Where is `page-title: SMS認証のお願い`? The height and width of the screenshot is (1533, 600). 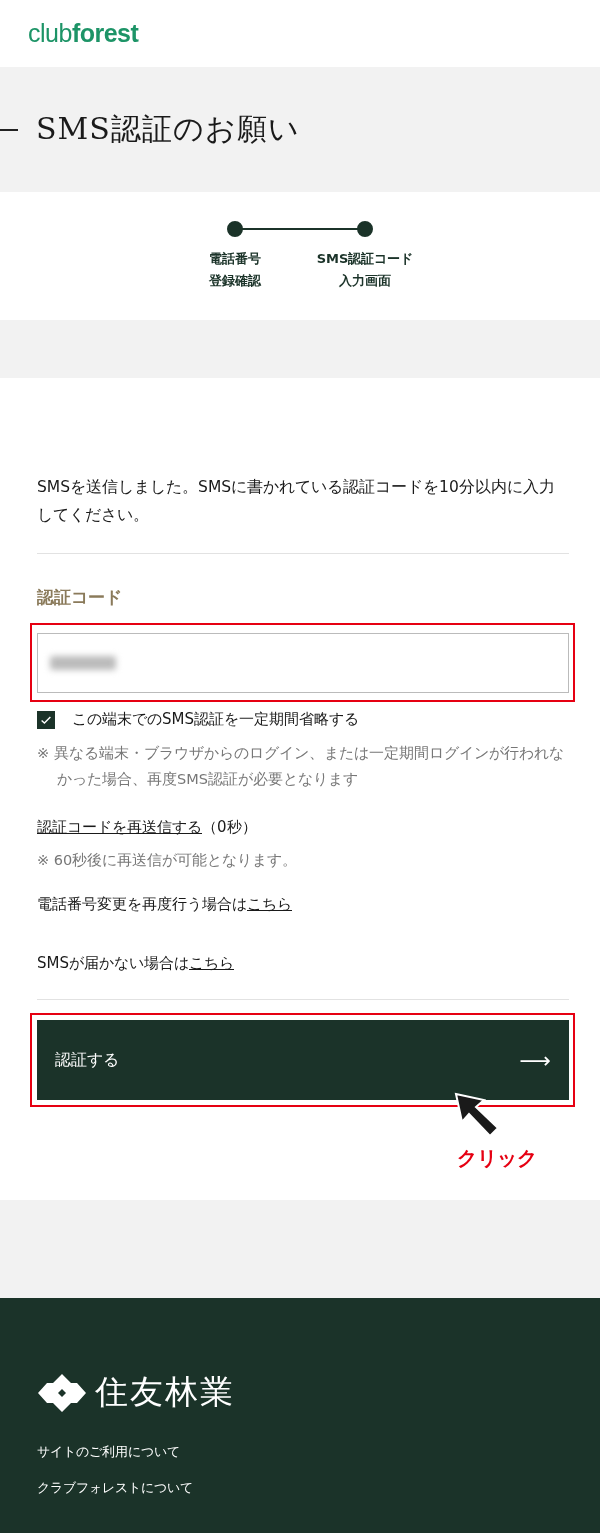 page-title: SMS認証のお願い is located at coordinates (168, 129).